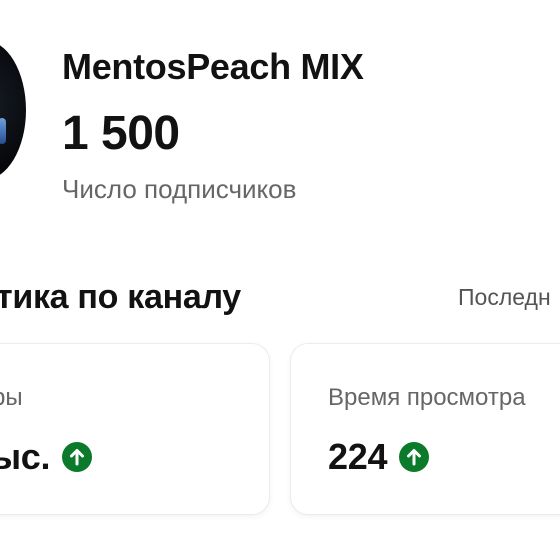 The height and width of the screenshot is (560, 560). Describe the element at coordinates (120, 297) in the screenshot. I see `analytics-section-title: тика по каналу` at that location.